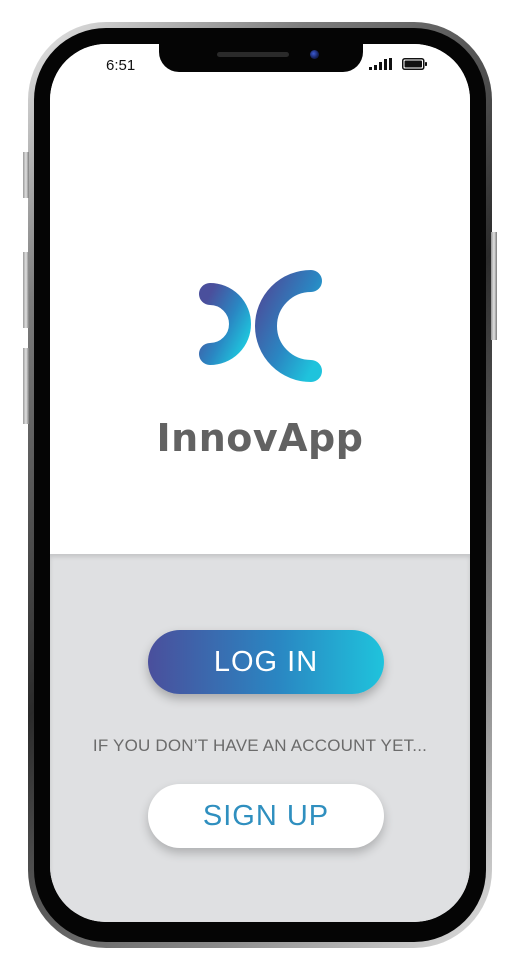 The width and height of the screenshot is (520, 970). I want to click on signup-button: SIGN UP, so click(266, 816).